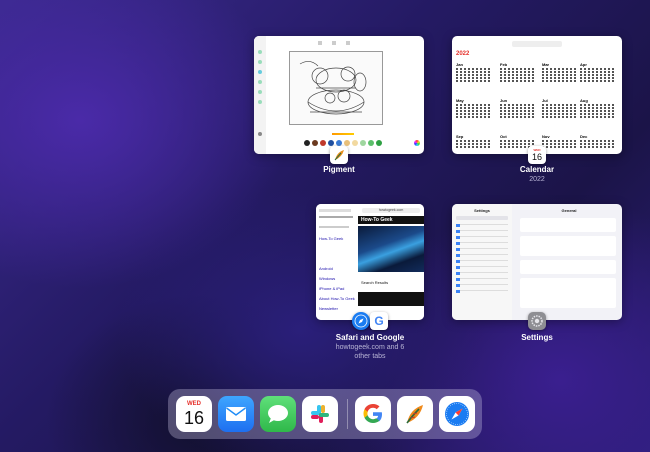 The height and width of the screenshot is (452, 650). I want to click on settings-detail-pane: General, so click(569, 262).